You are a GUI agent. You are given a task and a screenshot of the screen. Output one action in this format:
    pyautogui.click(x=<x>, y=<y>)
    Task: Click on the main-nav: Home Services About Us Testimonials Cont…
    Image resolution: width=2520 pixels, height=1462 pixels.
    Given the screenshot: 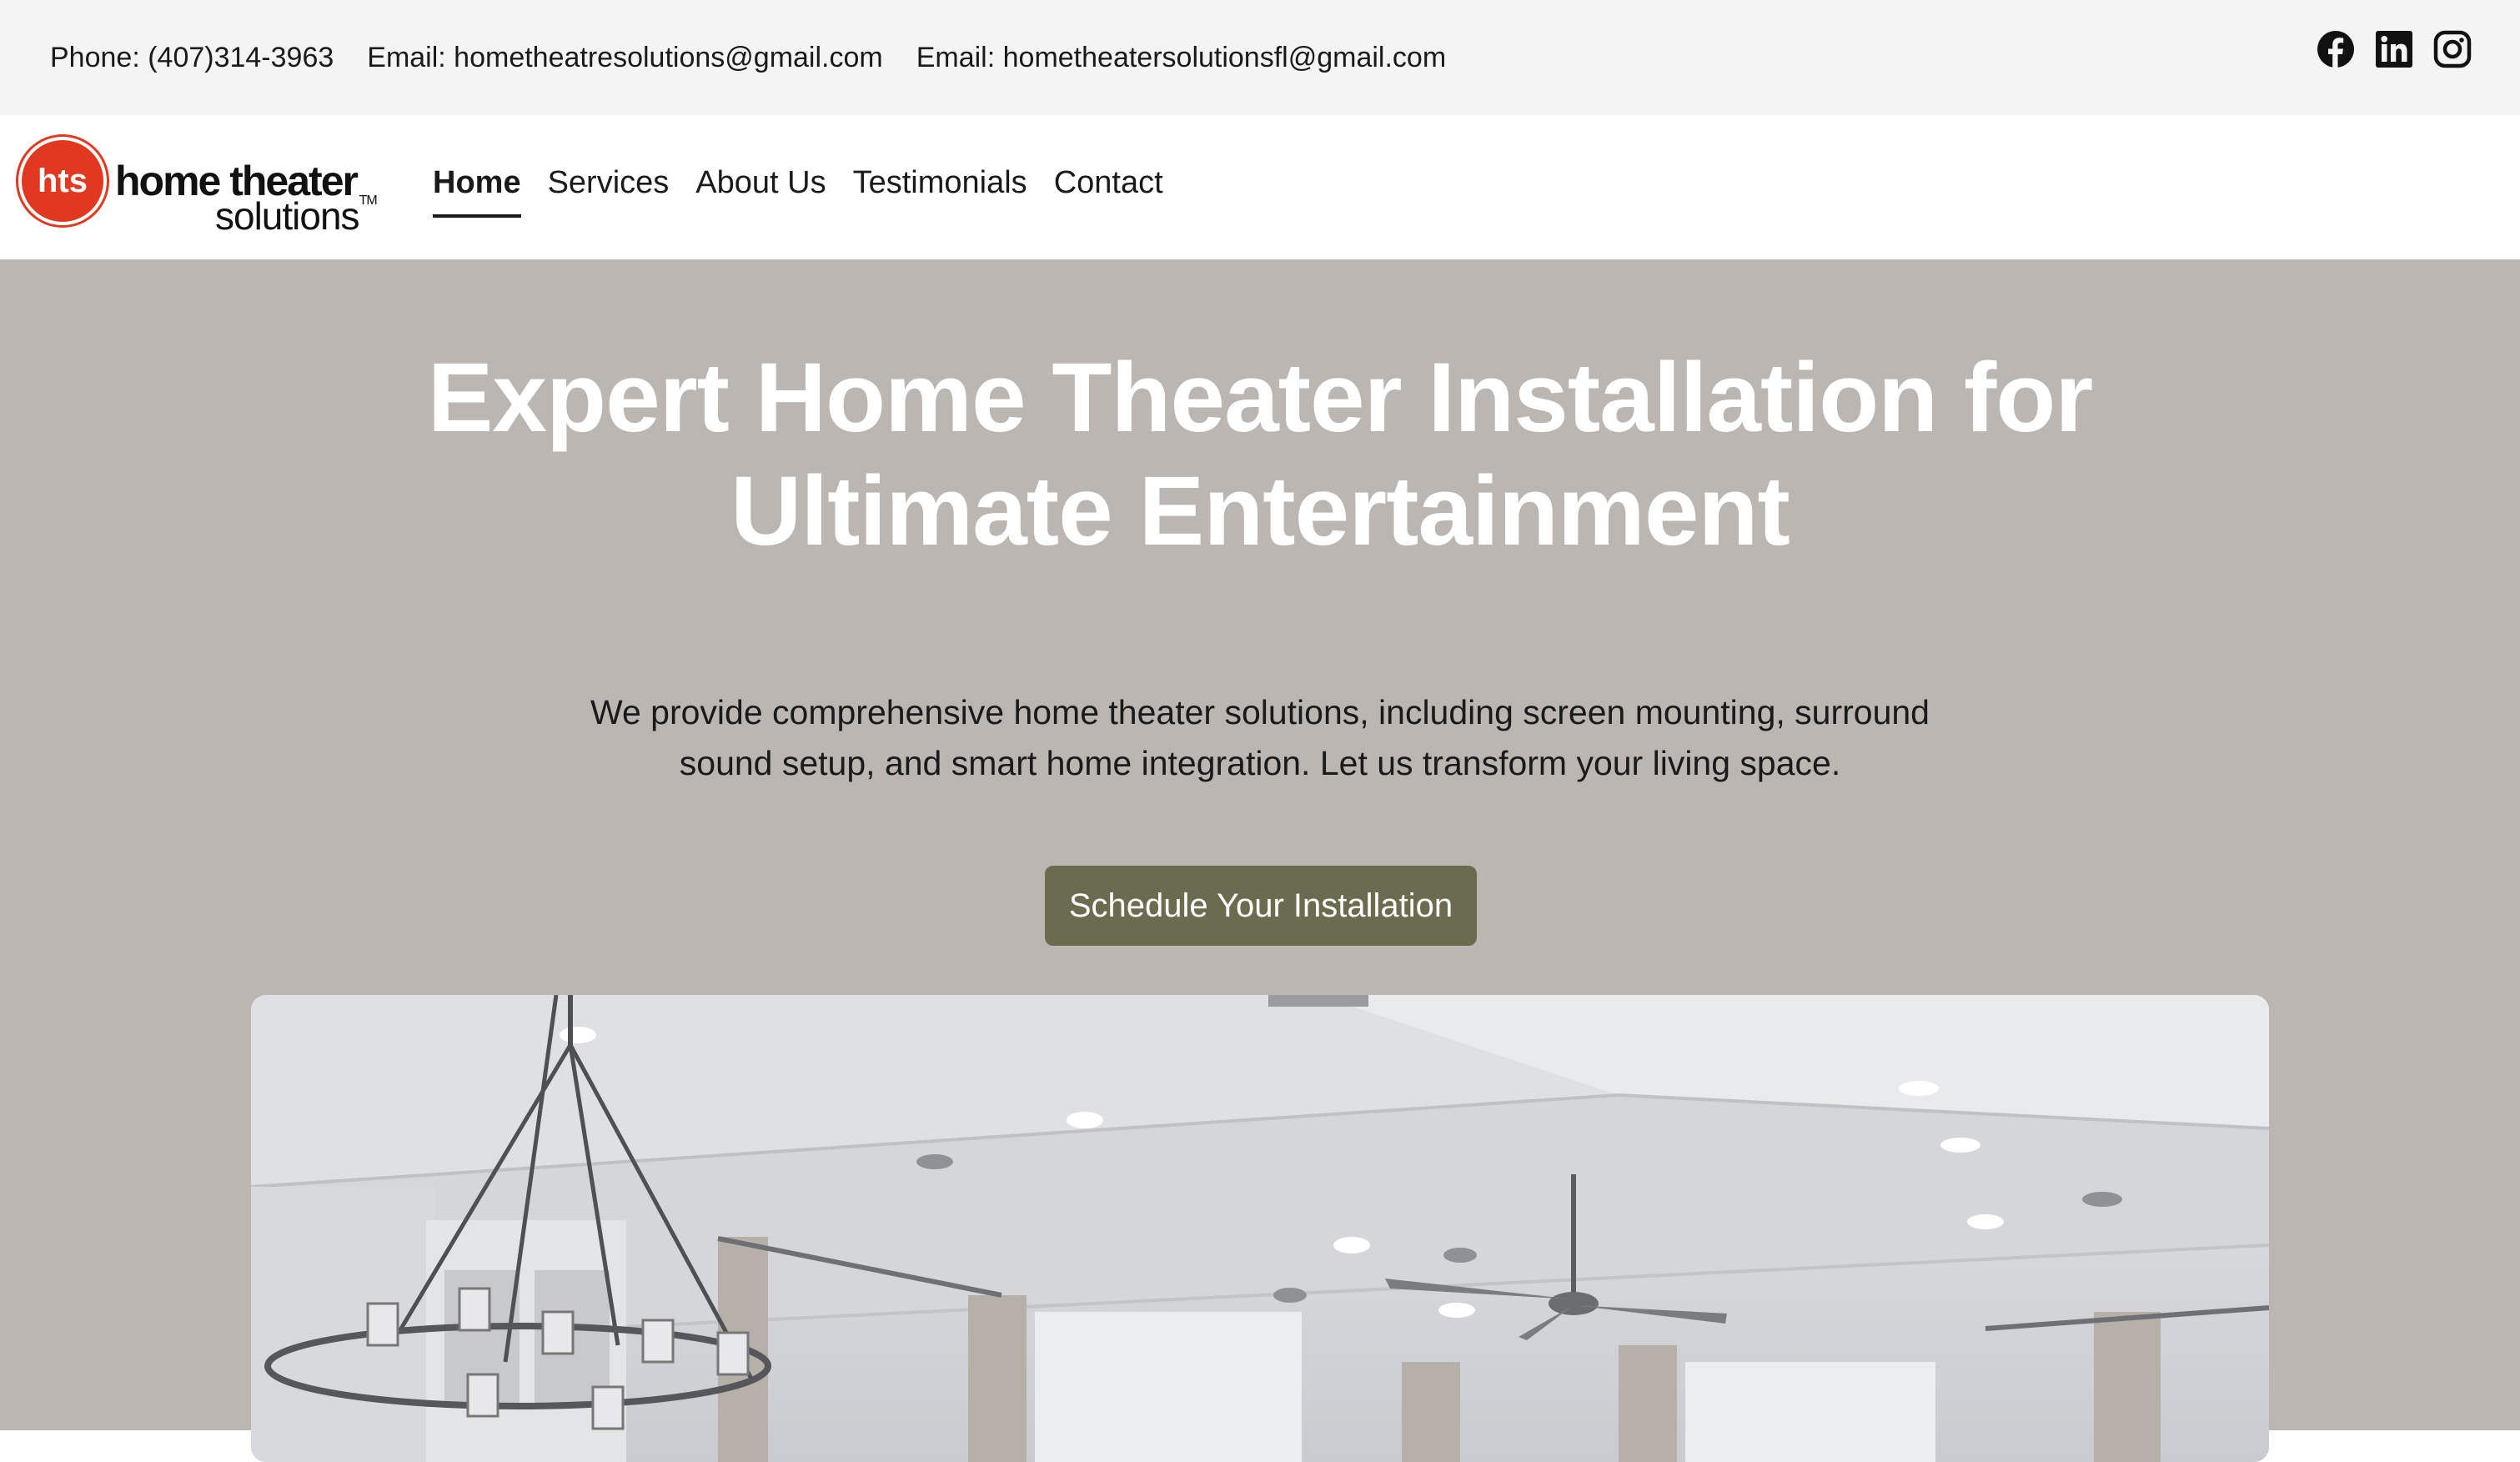 What is the action you would take?
    pyautogui.click(x=798, y=191)
    